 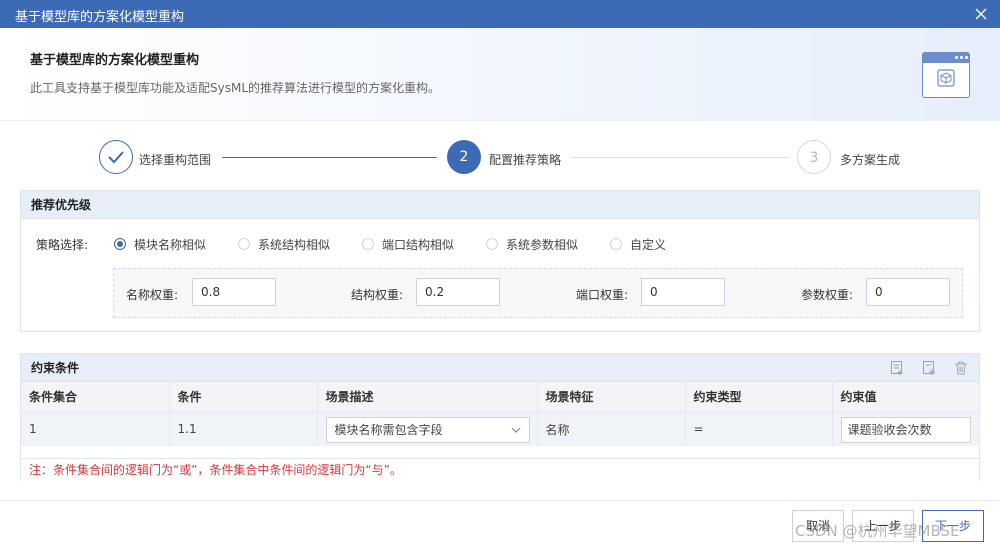 What do you see at coordinates (500, 368) in the screenshot?
I see `constraints-panel-title: 约束条件` at bounding box center [500, 368].